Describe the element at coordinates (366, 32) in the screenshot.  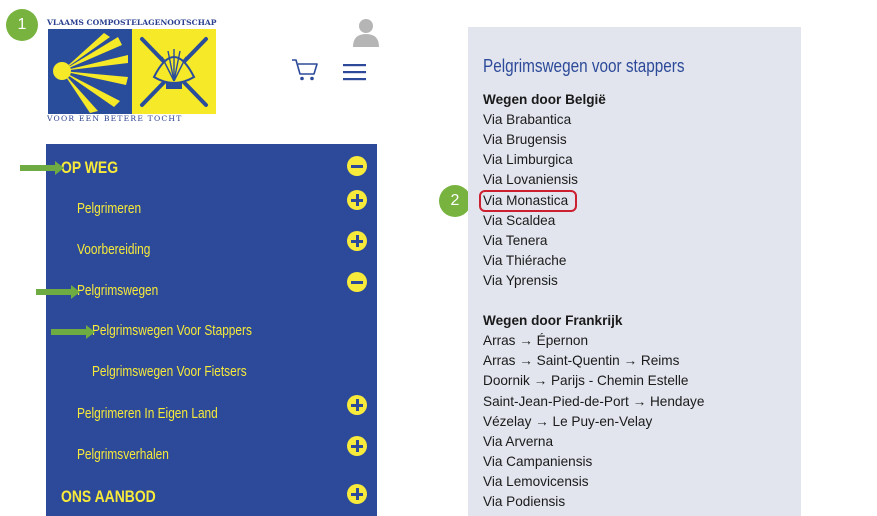
I see `user-icon` at that location.